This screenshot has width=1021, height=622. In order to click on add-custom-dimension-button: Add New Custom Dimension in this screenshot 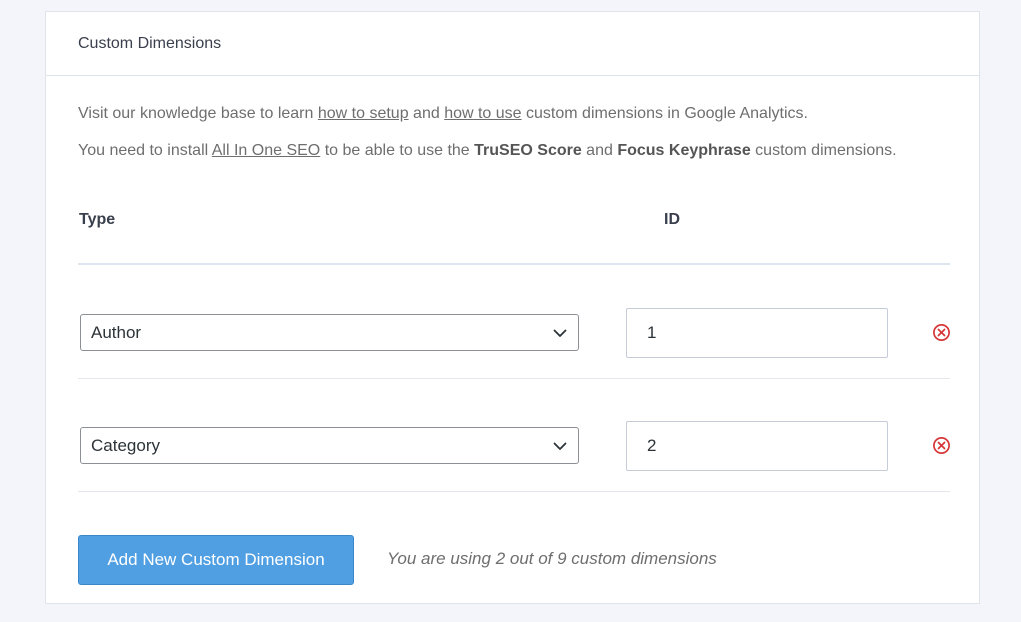, I will do `click(216, 560)`.